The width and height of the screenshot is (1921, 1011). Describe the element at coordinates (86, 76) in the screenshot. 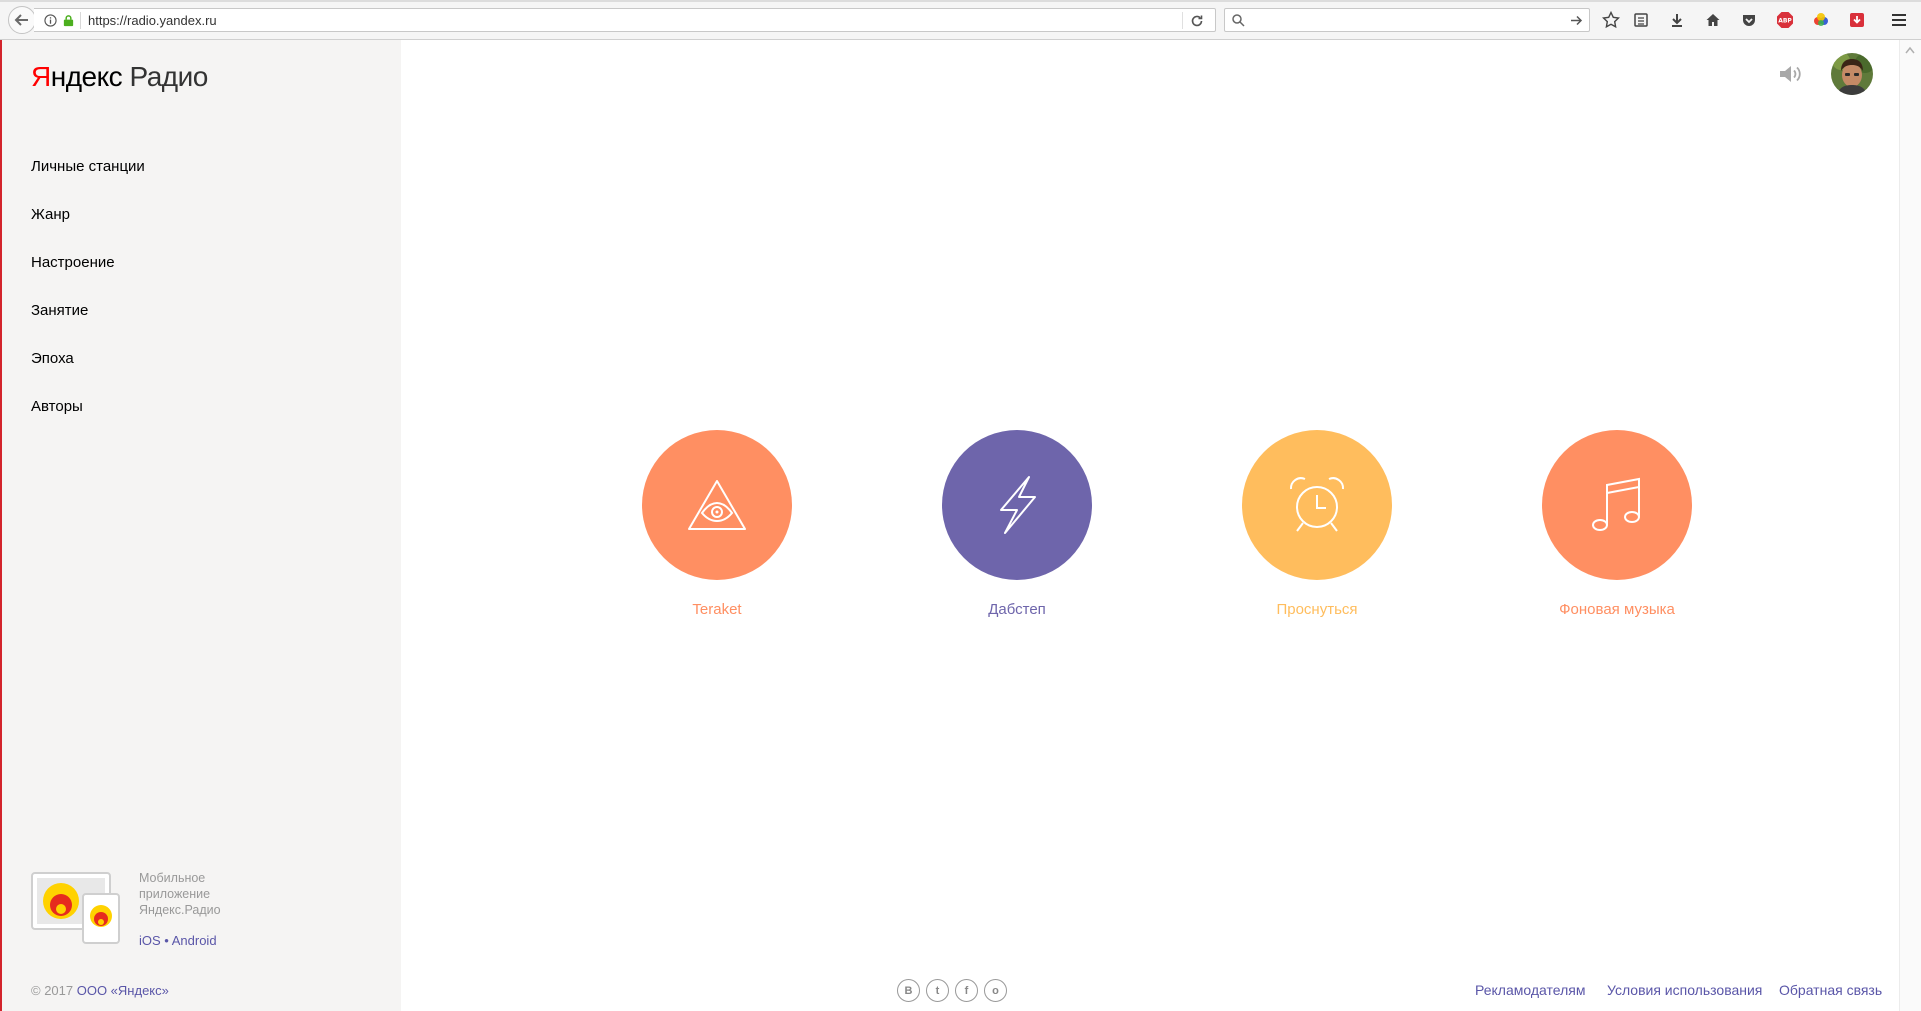

I see `logo-ndex: ндекс` at that location.